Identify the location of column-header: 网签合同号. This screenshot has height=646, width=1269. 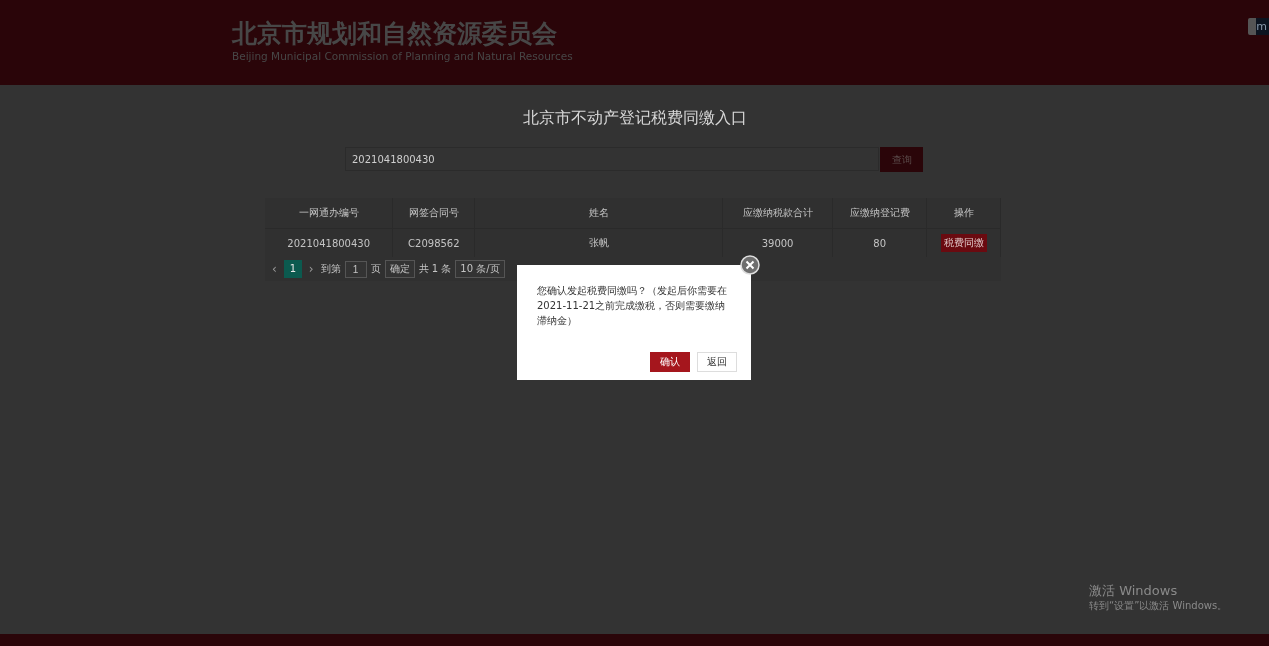
(433, 213).